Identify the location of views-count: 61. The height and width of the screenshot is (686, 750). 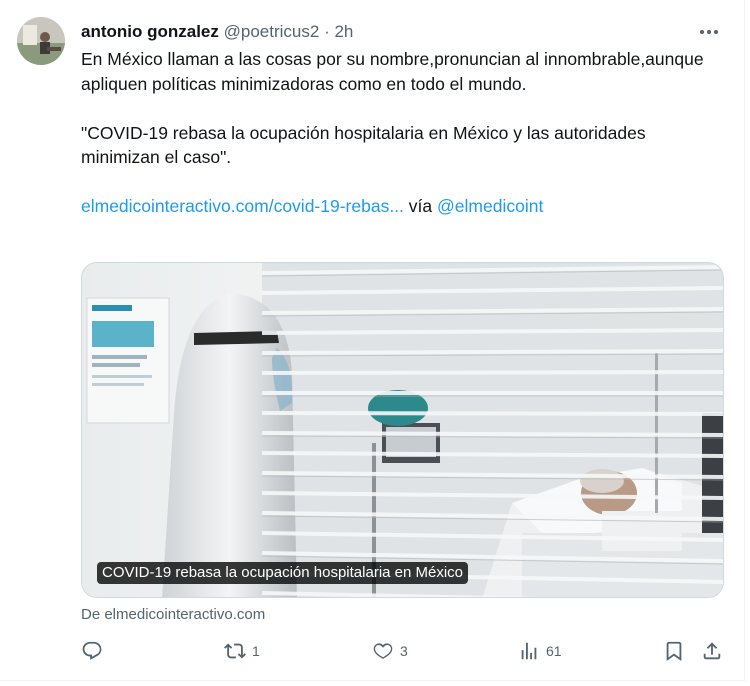
(554, 651).